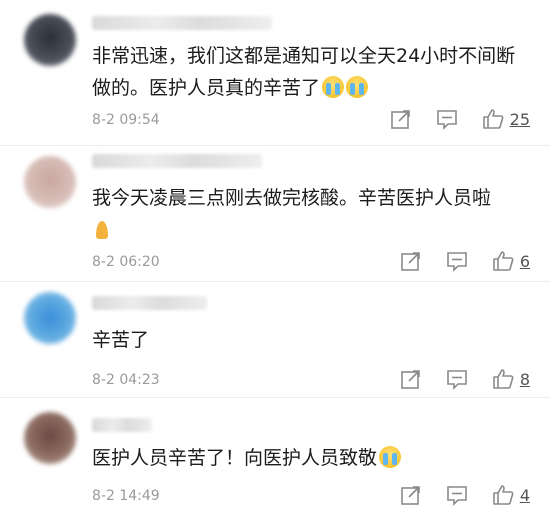 This screenshot has width=550, height=523. I want to click on like-button: 4, so click(511, 495).